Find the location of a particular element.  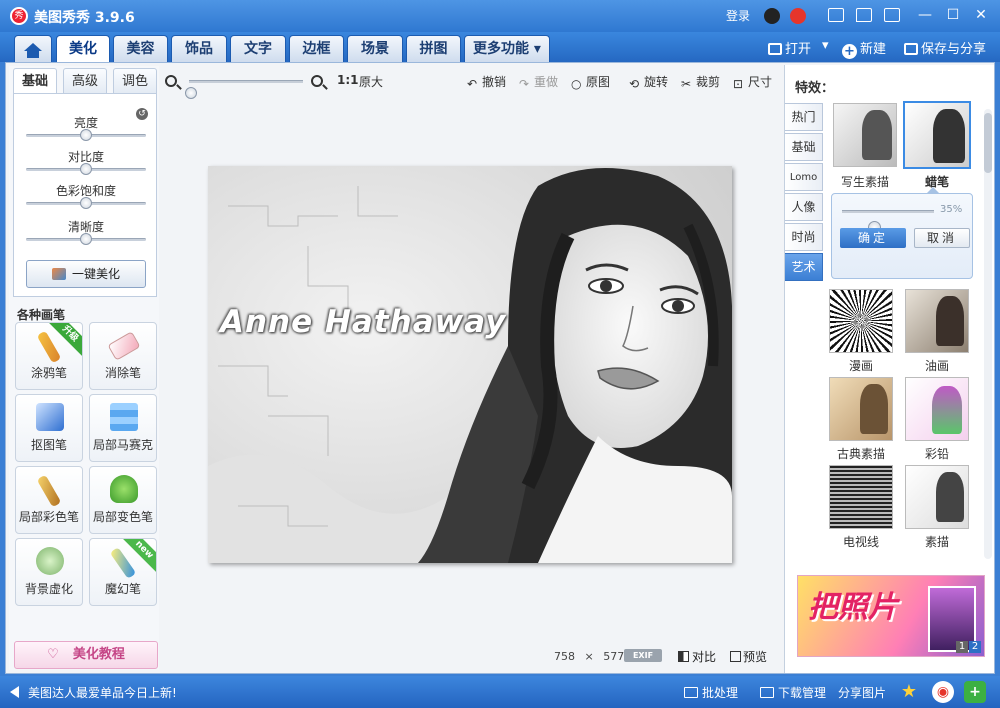

mosaic-icon is located at coordinates (124, 417).